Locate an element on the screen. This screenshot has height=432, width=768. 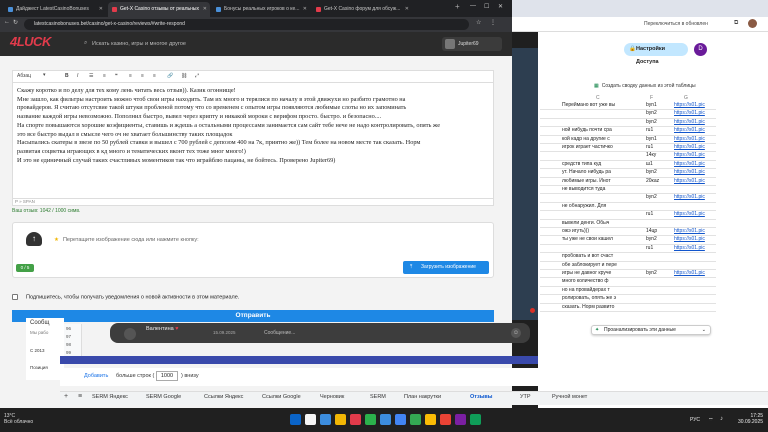
sheet-tab: Ссылки Яндекс is located at coordinates (223, 397).